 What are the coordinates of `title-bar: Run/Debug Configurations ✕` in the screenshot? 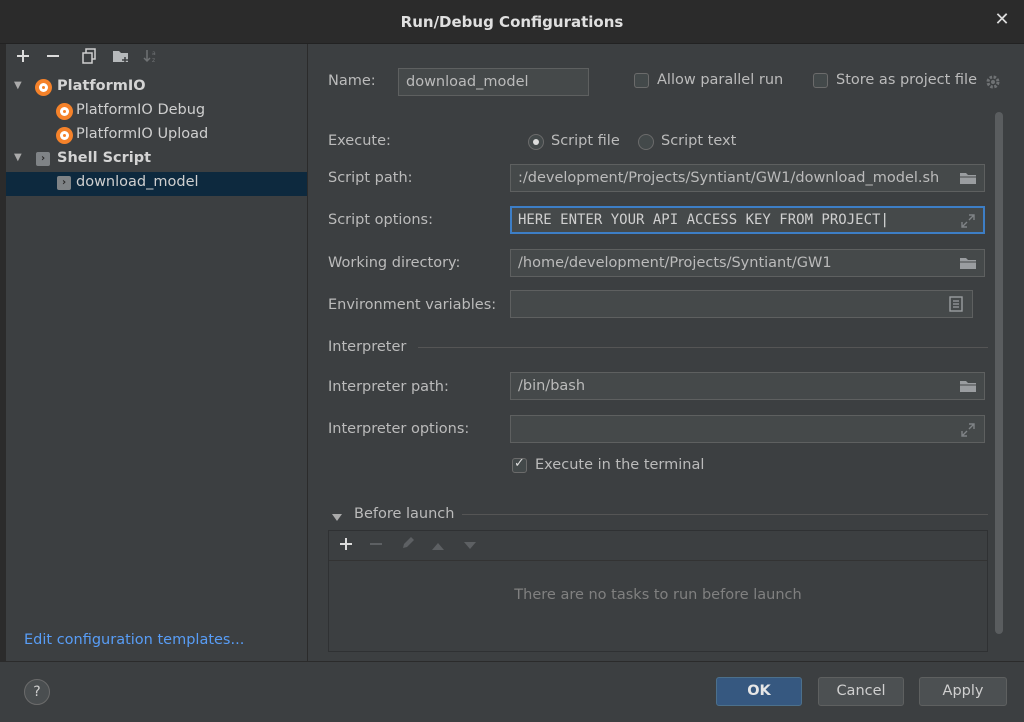 It's located at (512, 22).